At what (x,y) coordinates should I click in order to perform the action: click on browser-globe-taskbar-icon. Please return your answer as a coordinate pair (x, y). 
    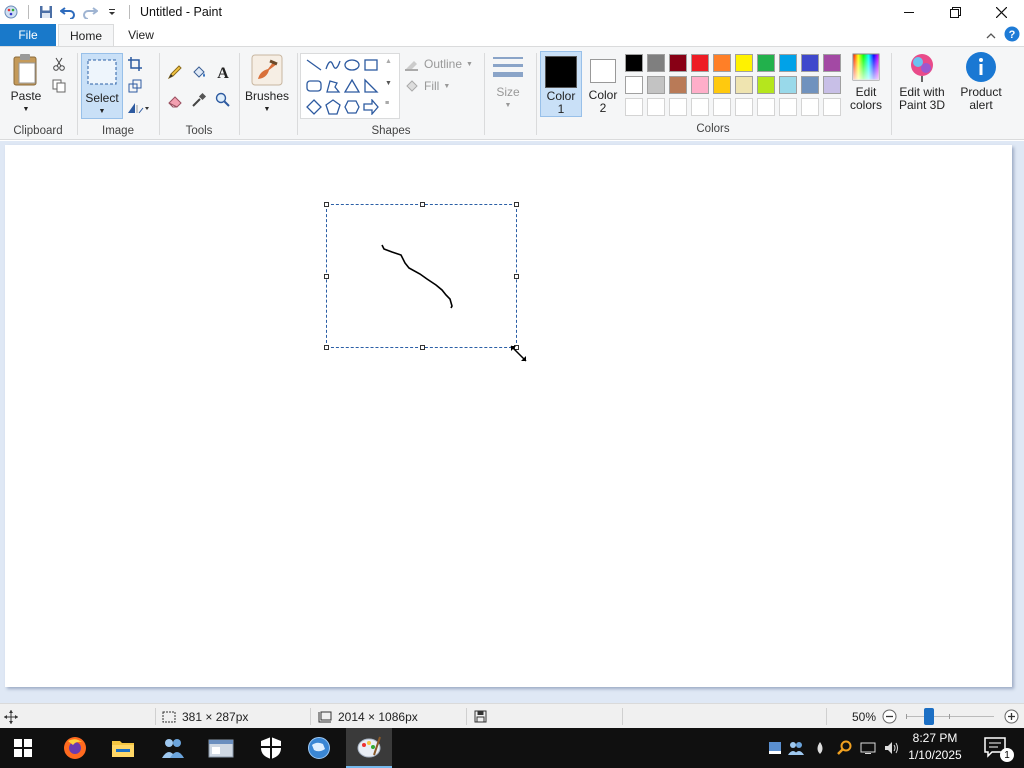
    Looking at the image, I should click on (319, 748).